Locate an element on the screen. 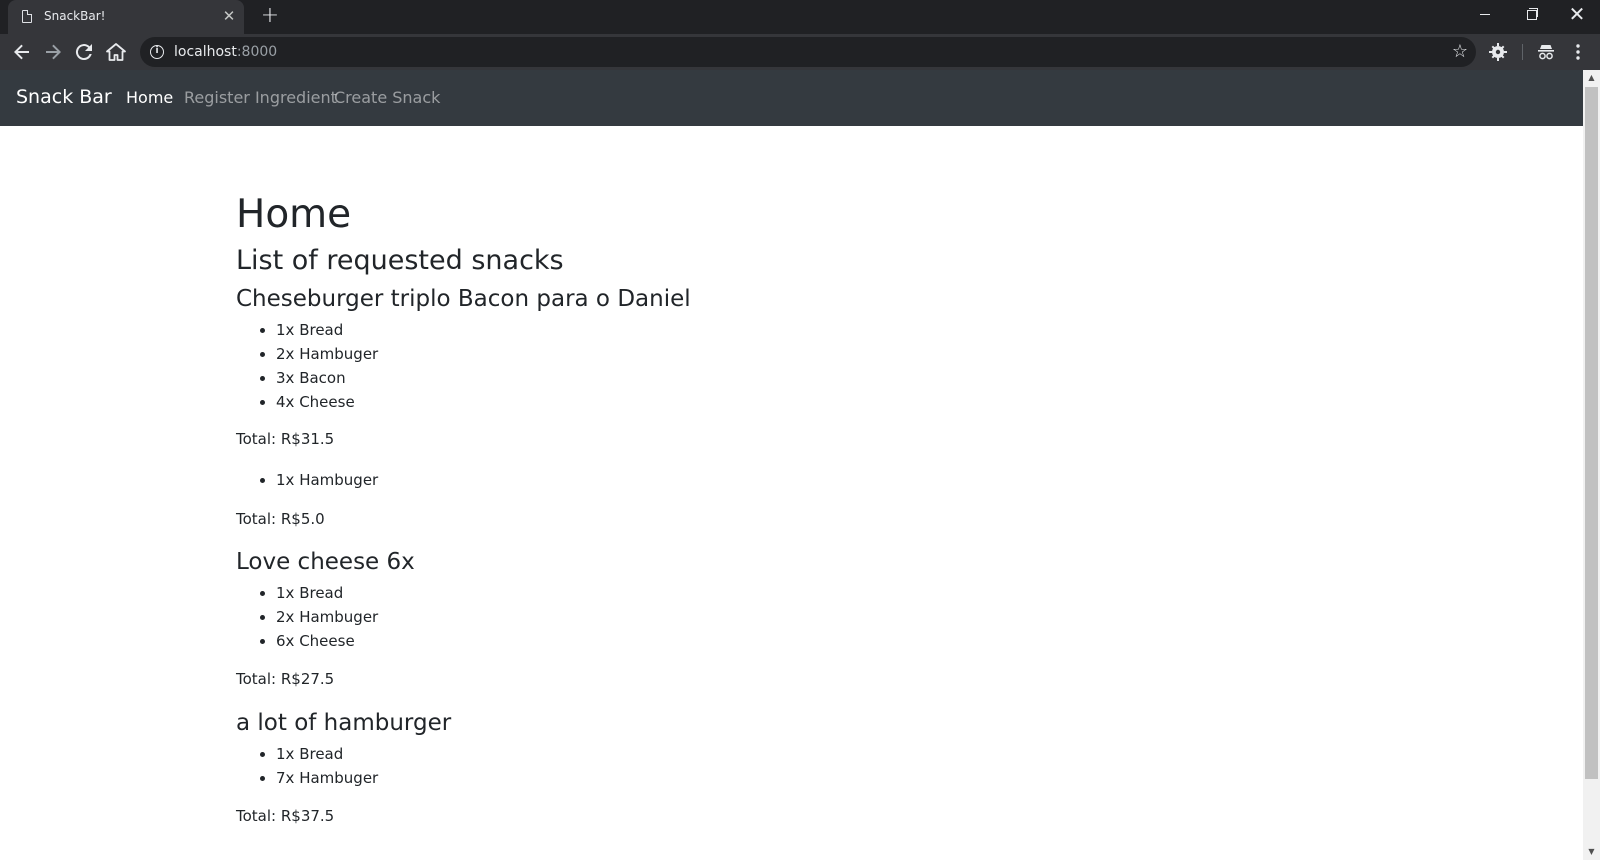 Image resolution: width=1600 pixels, height=860 pixels. ingredient-item: 7x Hambuger is located at coordinates (327, 778).